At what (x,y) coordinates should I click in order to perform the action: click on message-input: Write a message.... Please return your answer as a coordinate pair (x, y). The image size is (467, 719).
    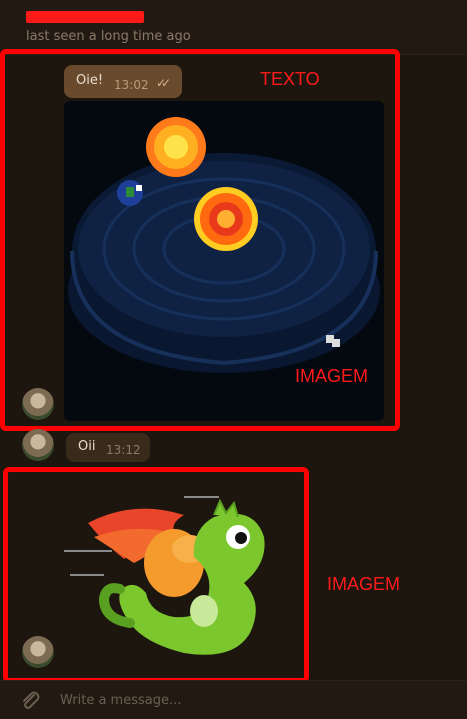
    Looking at the image, I should click on (120, 700).